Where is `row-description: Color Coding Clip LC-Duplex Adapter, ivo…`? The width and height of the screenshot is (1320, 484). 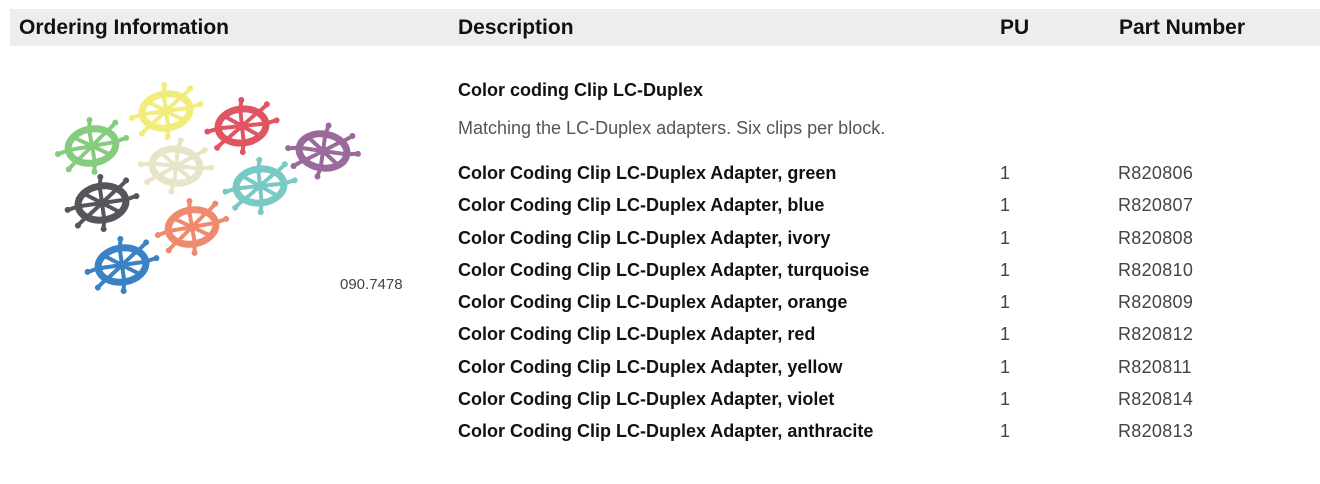 row-description: Color Coding Clip LC-Duplex Adapter, ivo… is located at coordinates (644, 237).